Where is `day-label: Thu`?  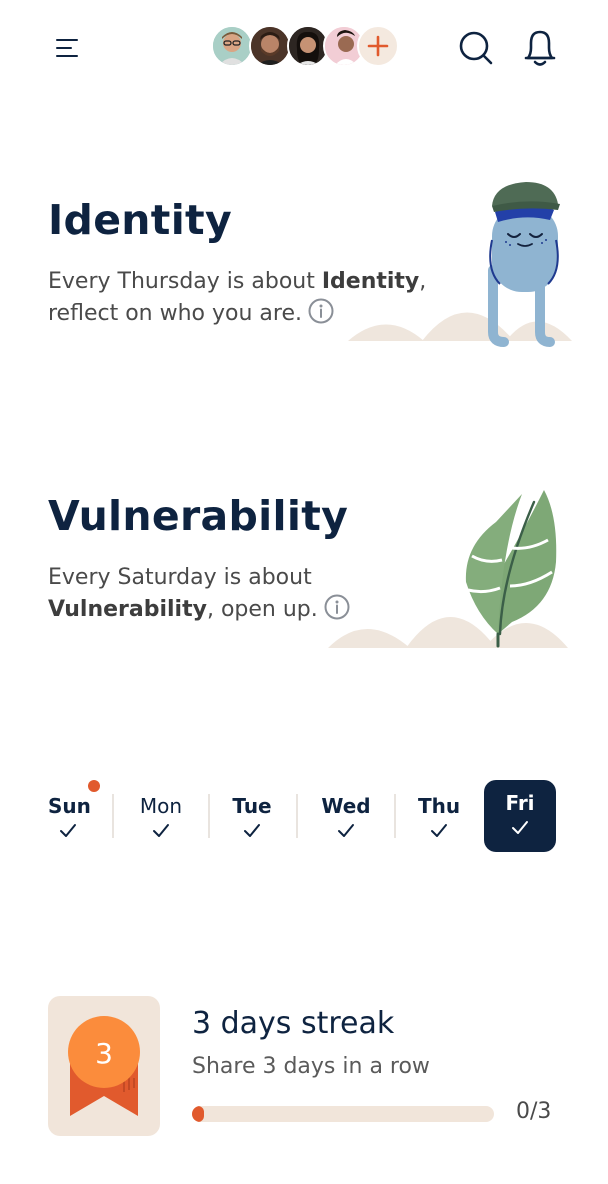
day-label: Thu is located at coordinates (439, 806).